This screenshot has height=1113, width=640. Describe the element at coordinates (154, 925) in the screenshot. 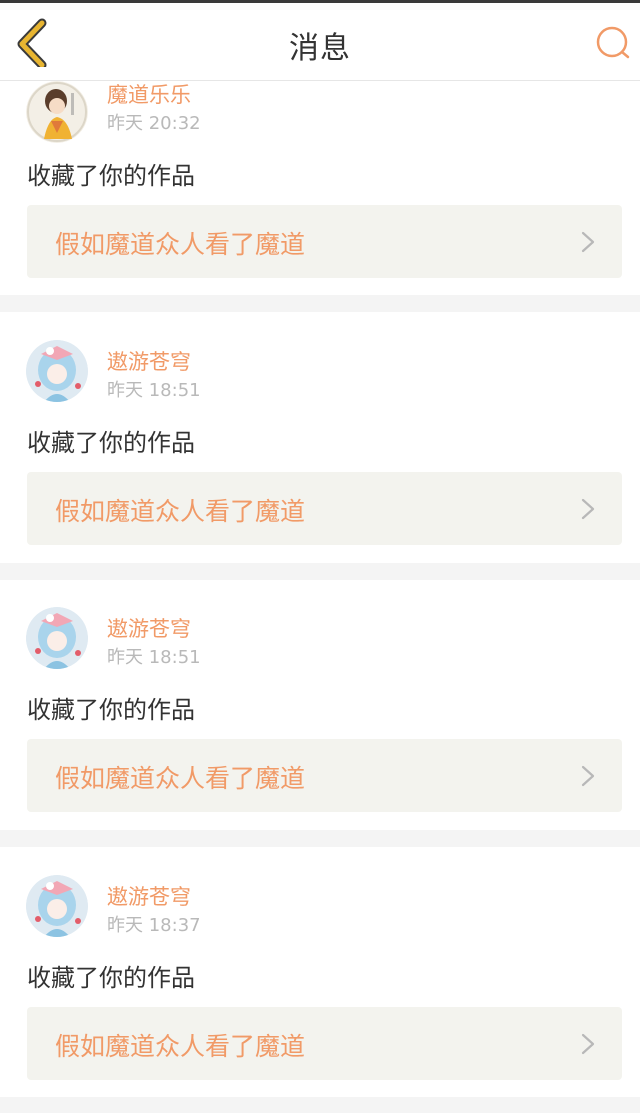

I see `timestamp: 昨天 18:37` at that location.